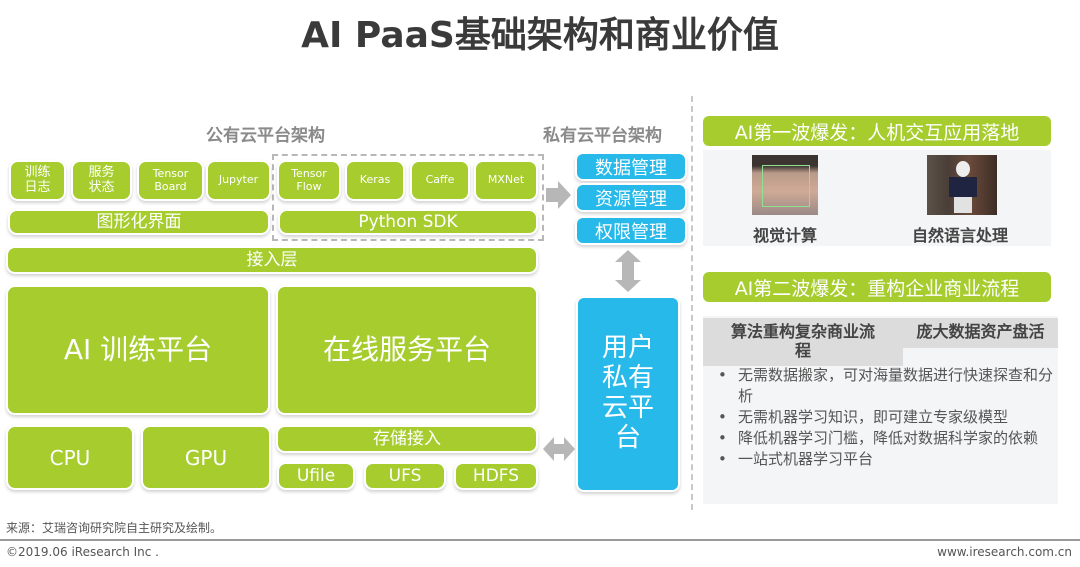 The height and width of the screenshot is (567, 1080). Describe the element at coordinates (558, 195) in the screenshot. I see `arrow-right-icon` at that location.